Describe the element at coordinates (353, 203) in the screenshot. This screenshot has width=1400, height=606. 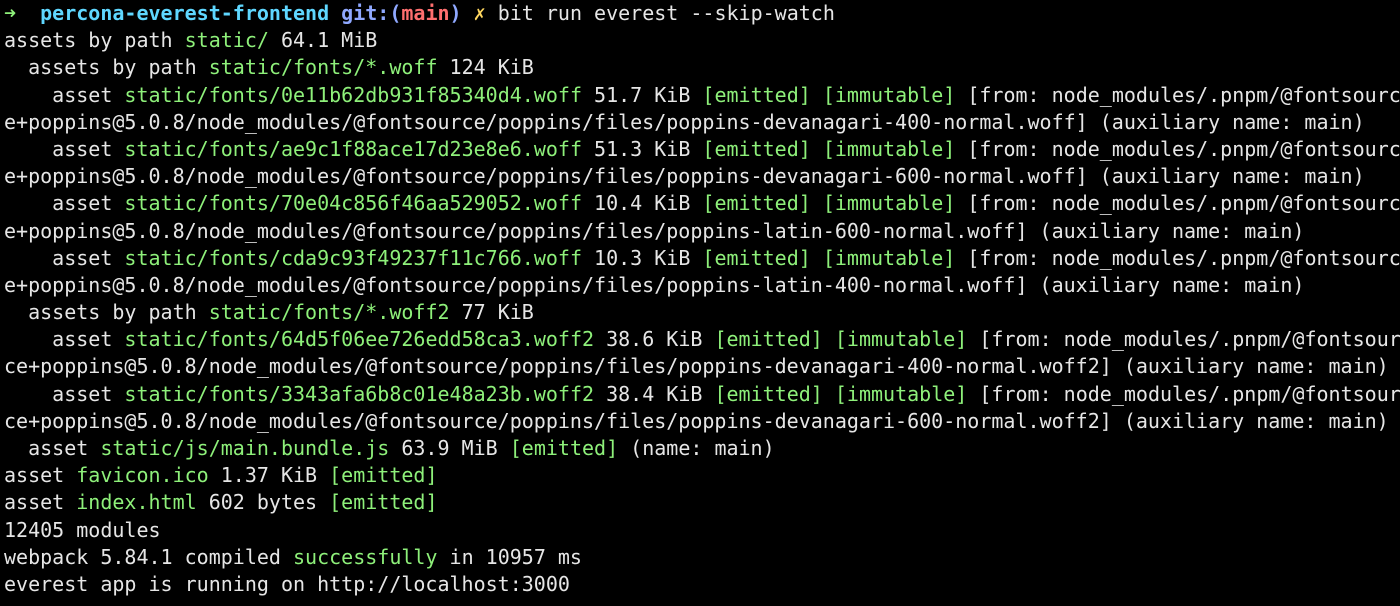
I see `highlighted-text: static/fonts/70e04c856f46aa529052.woff` at that location.